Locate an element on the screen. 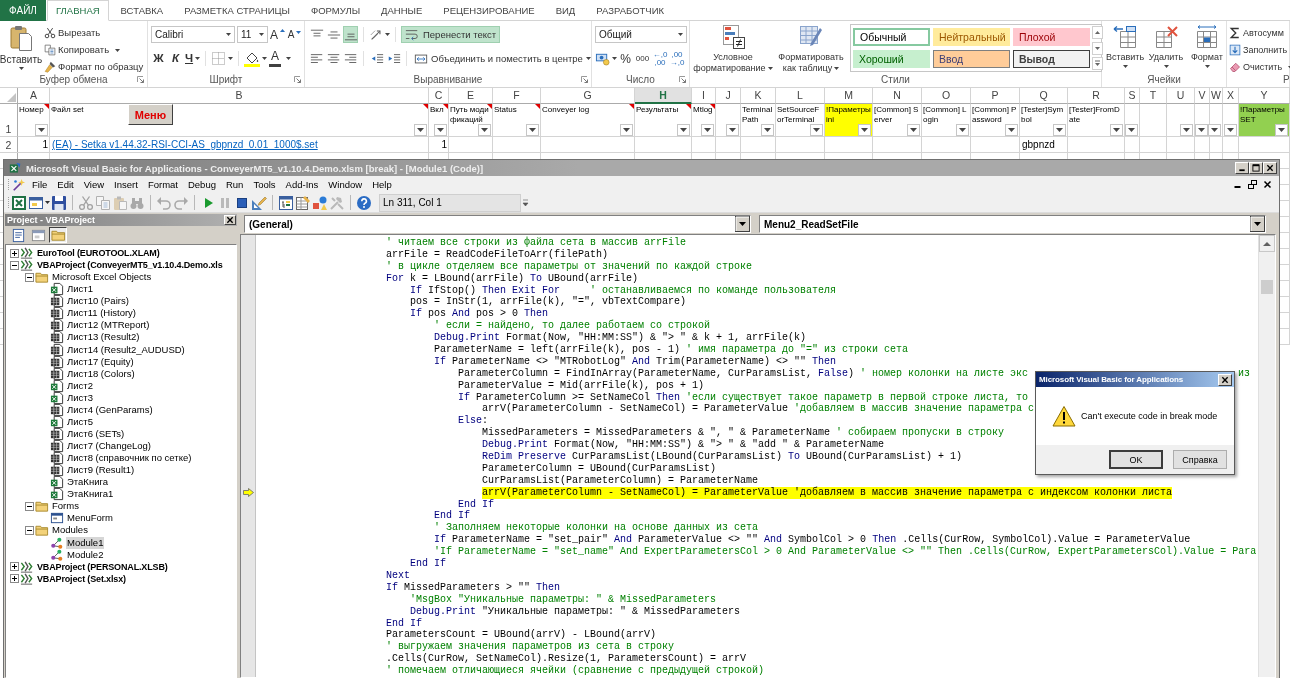 This screenshot has width=1290, height=678. menu-item: Help is located at coordinates (382, 184).